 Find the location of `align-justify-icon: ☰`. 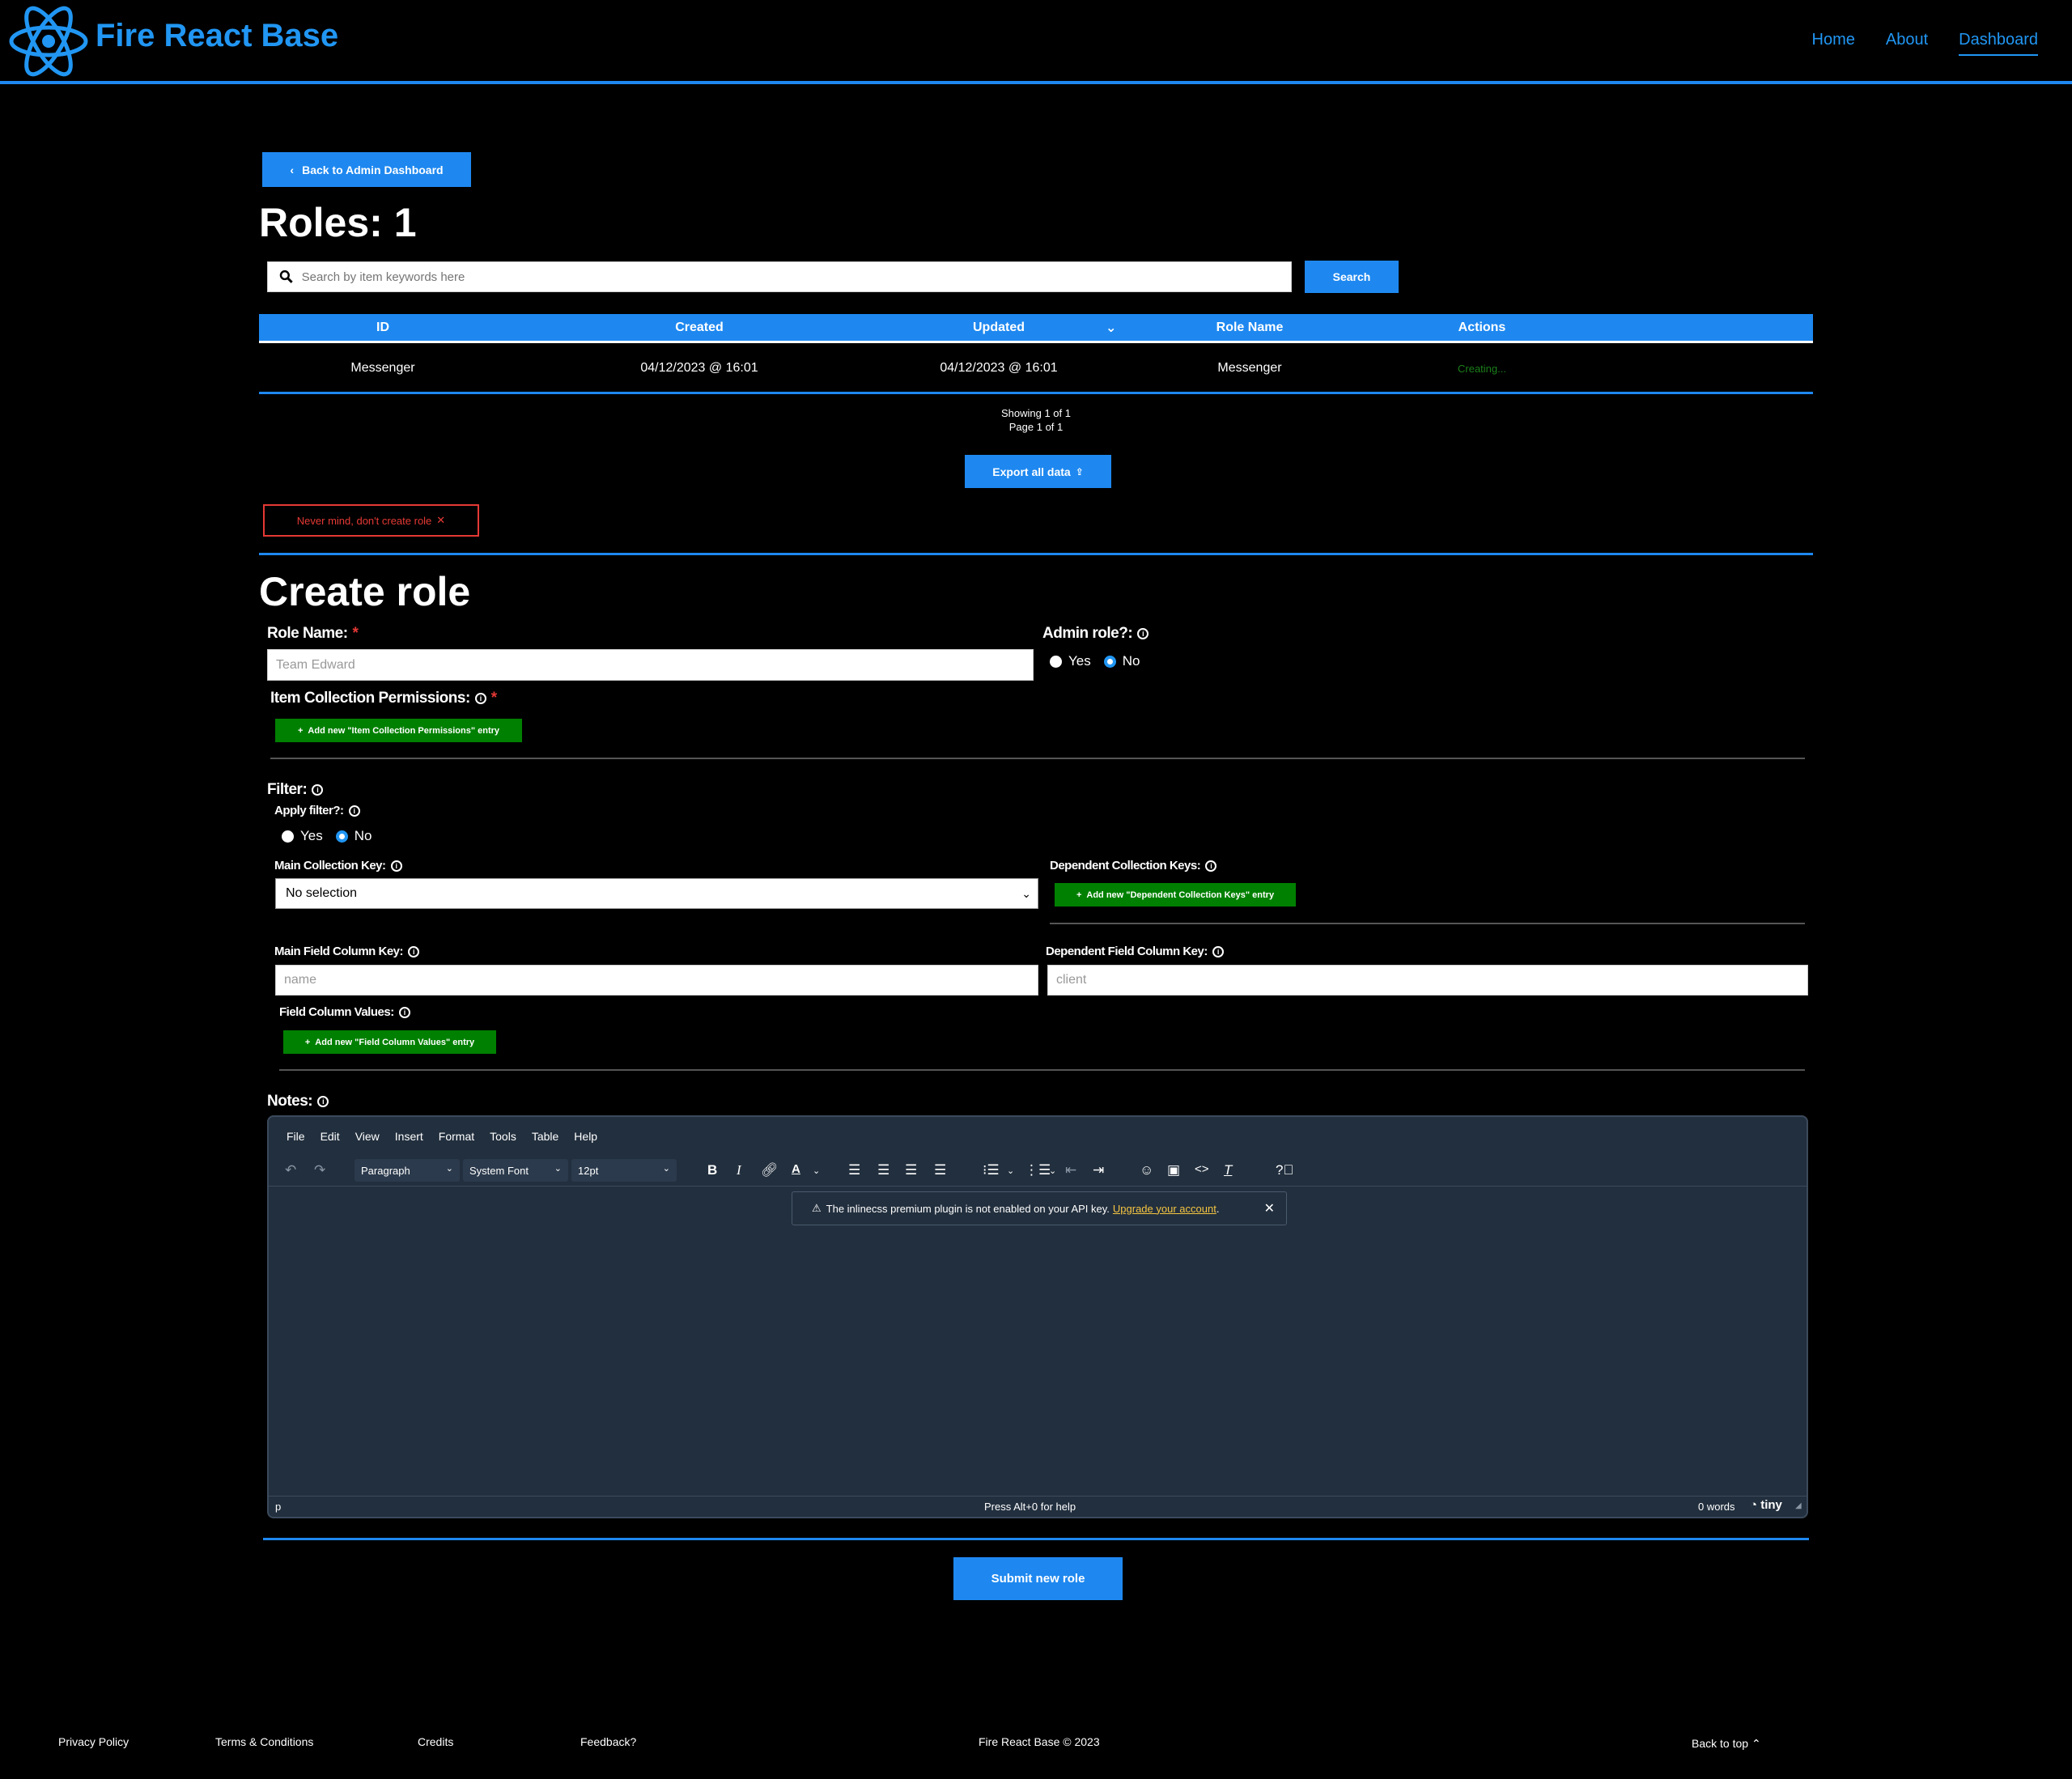

align-justify-icon: ☰ is located at coordinates (940, 1170).